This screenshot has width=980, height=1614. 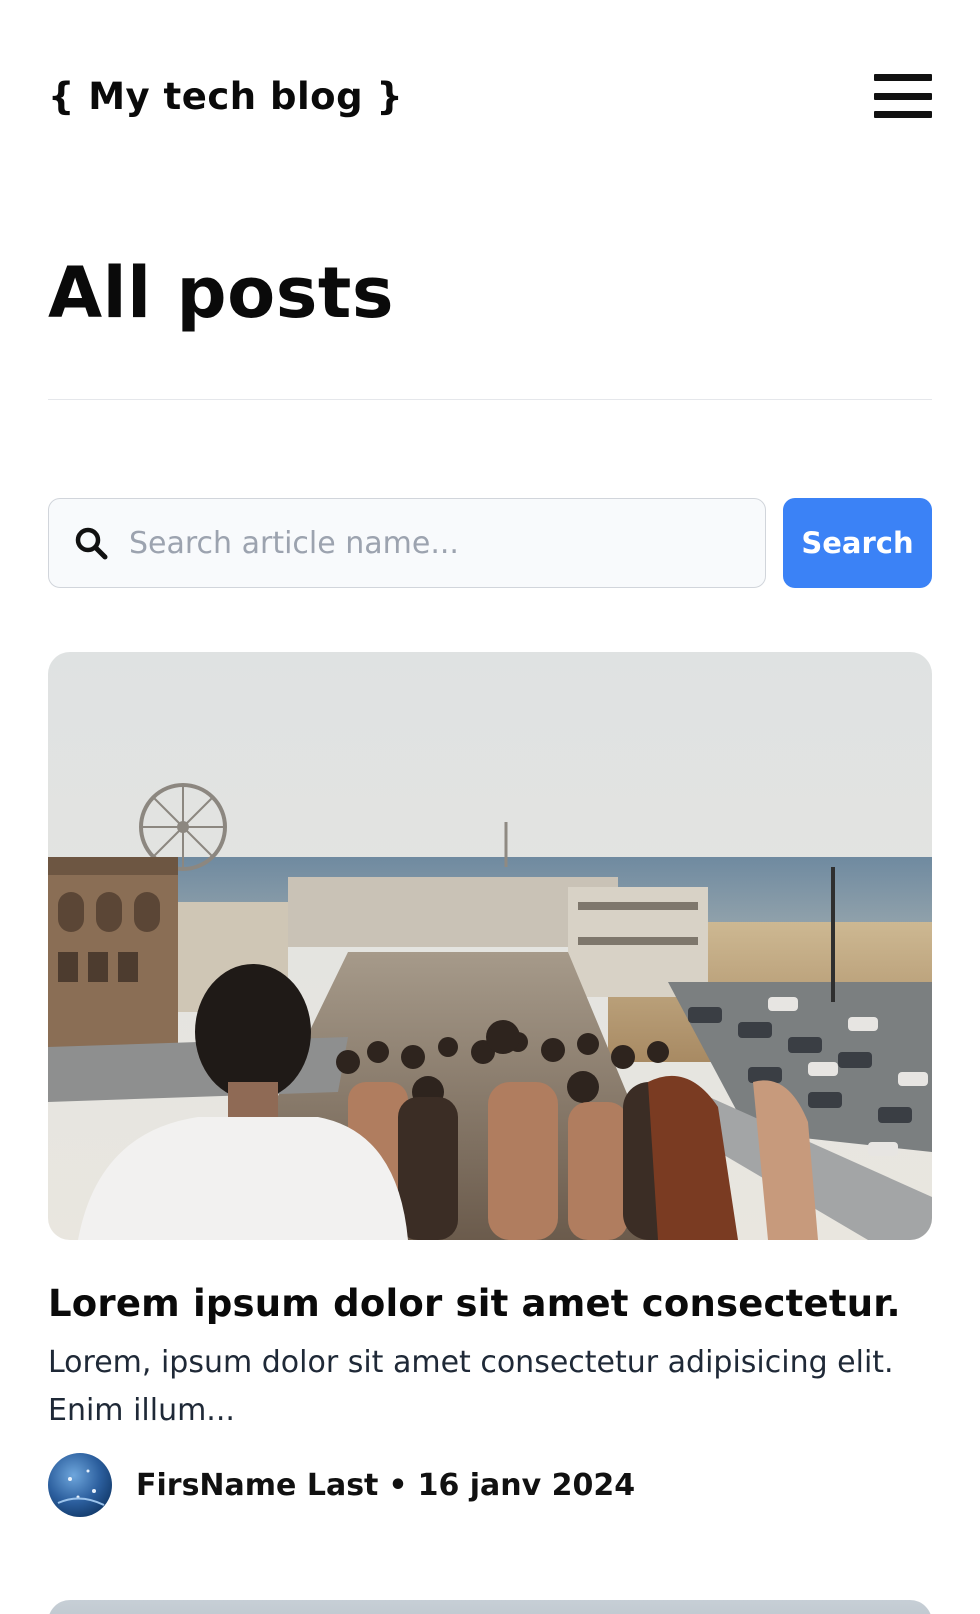 What do you see at coordinates (447, 543) in the screenshot?
I see `search-input` at bounding box center [447, 543].